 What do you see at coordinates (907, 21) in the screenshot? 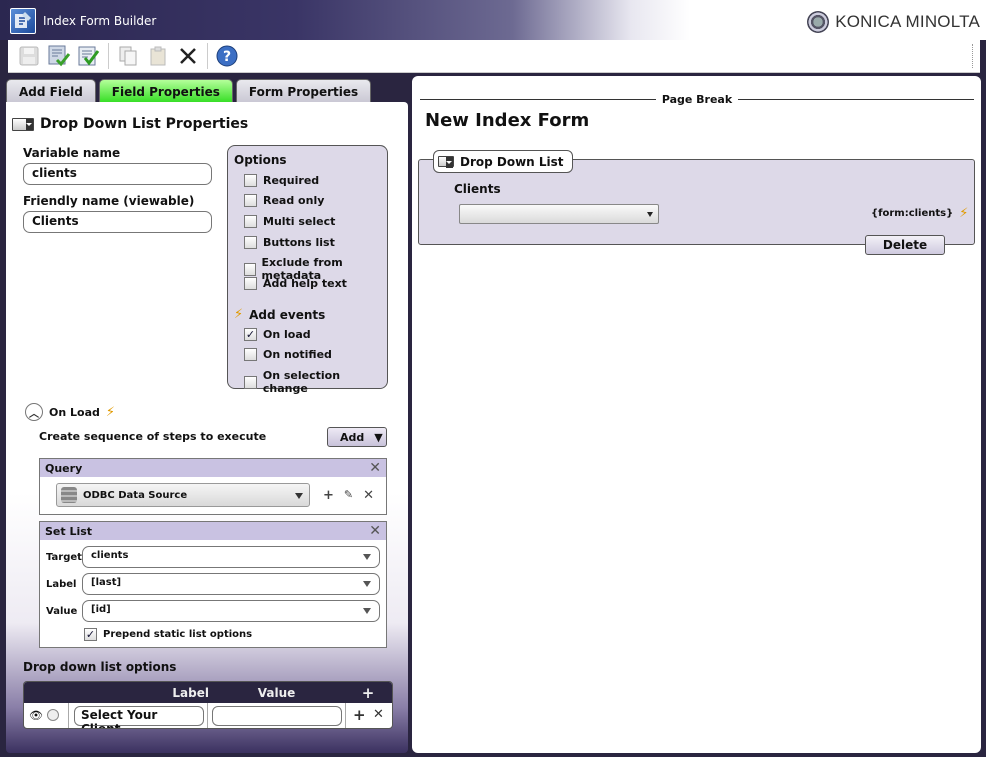
I see `brand-name: KONICA MINOLTA` at bounding box center [907, 21].